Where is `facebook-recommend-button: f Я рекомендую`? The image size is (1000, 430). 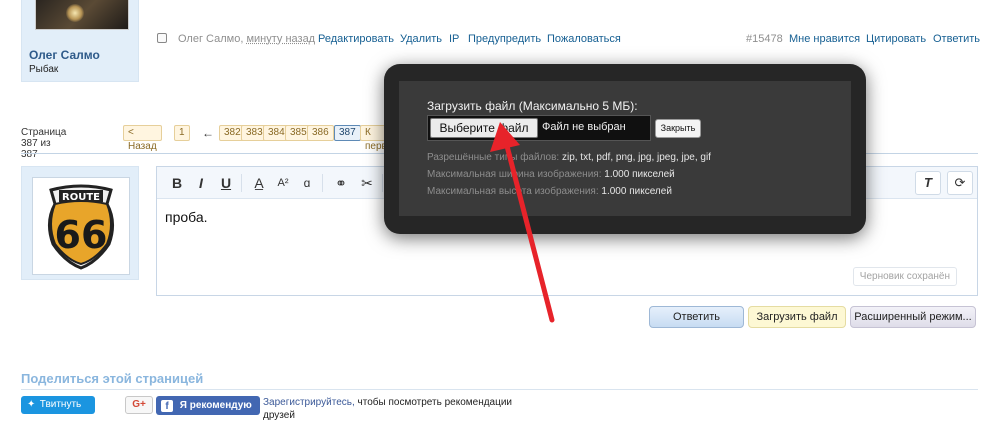 facebook-recommend-button: f Я рекомендую is located at coordinates (208, 405).